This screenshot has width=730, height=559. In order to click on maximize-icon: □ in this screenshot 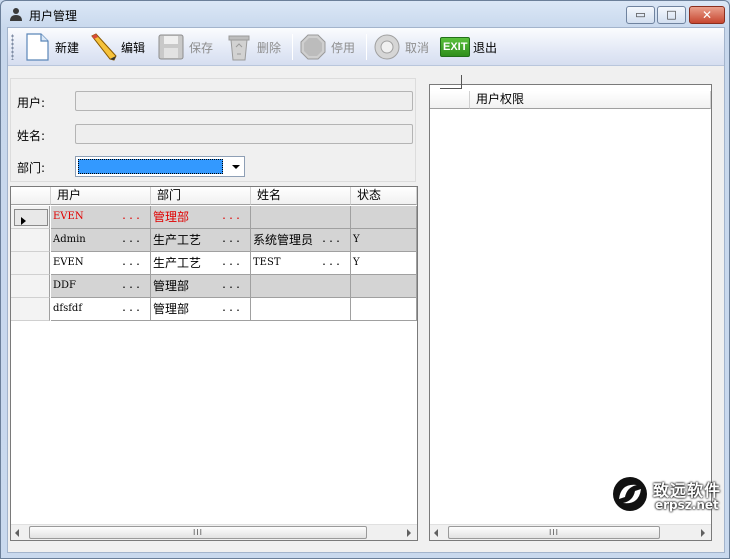, I will do `click(671, 14)`.